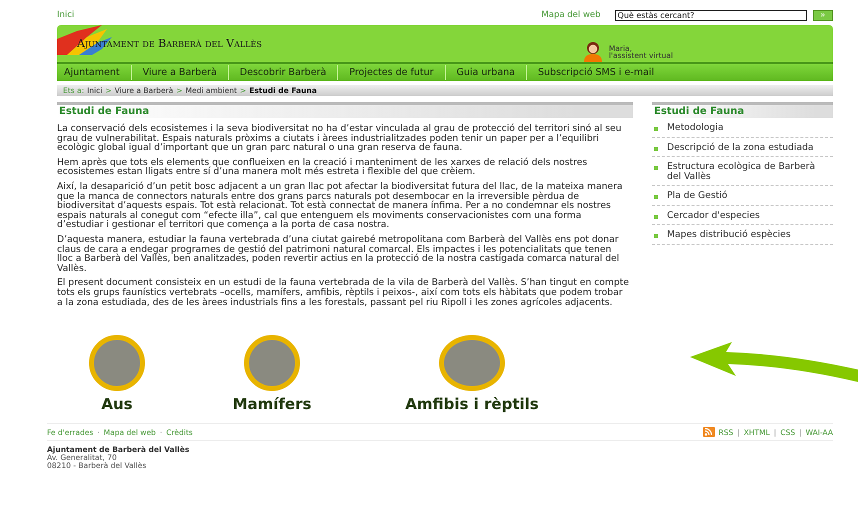 The height and width of the screenshot is (510, 858). I want to click on sidebar-link: Estructura ecològica de Barberà del Vallès, so click(747, 171).